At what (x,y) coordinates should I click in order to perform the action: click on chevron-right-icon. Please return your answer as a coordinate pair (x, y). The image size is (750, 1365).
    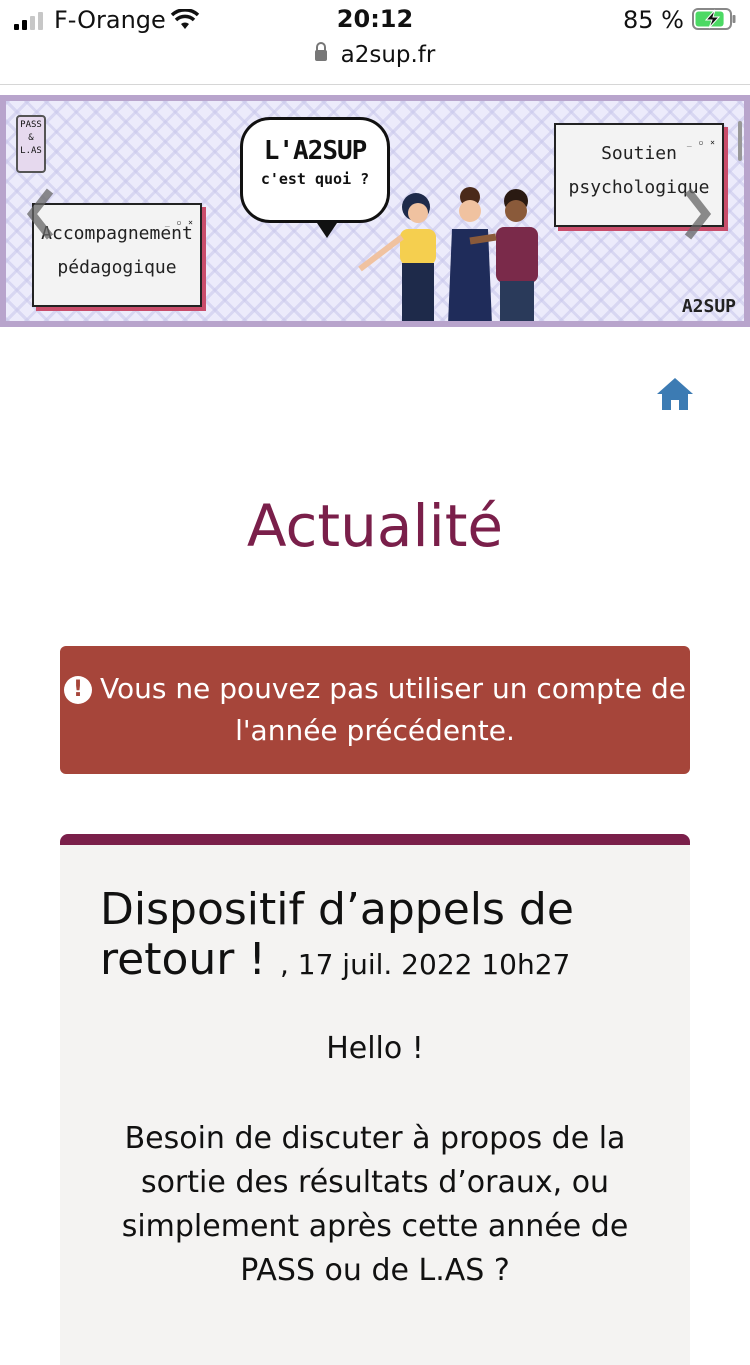
    Looking at the image, I should click on (697, 214).